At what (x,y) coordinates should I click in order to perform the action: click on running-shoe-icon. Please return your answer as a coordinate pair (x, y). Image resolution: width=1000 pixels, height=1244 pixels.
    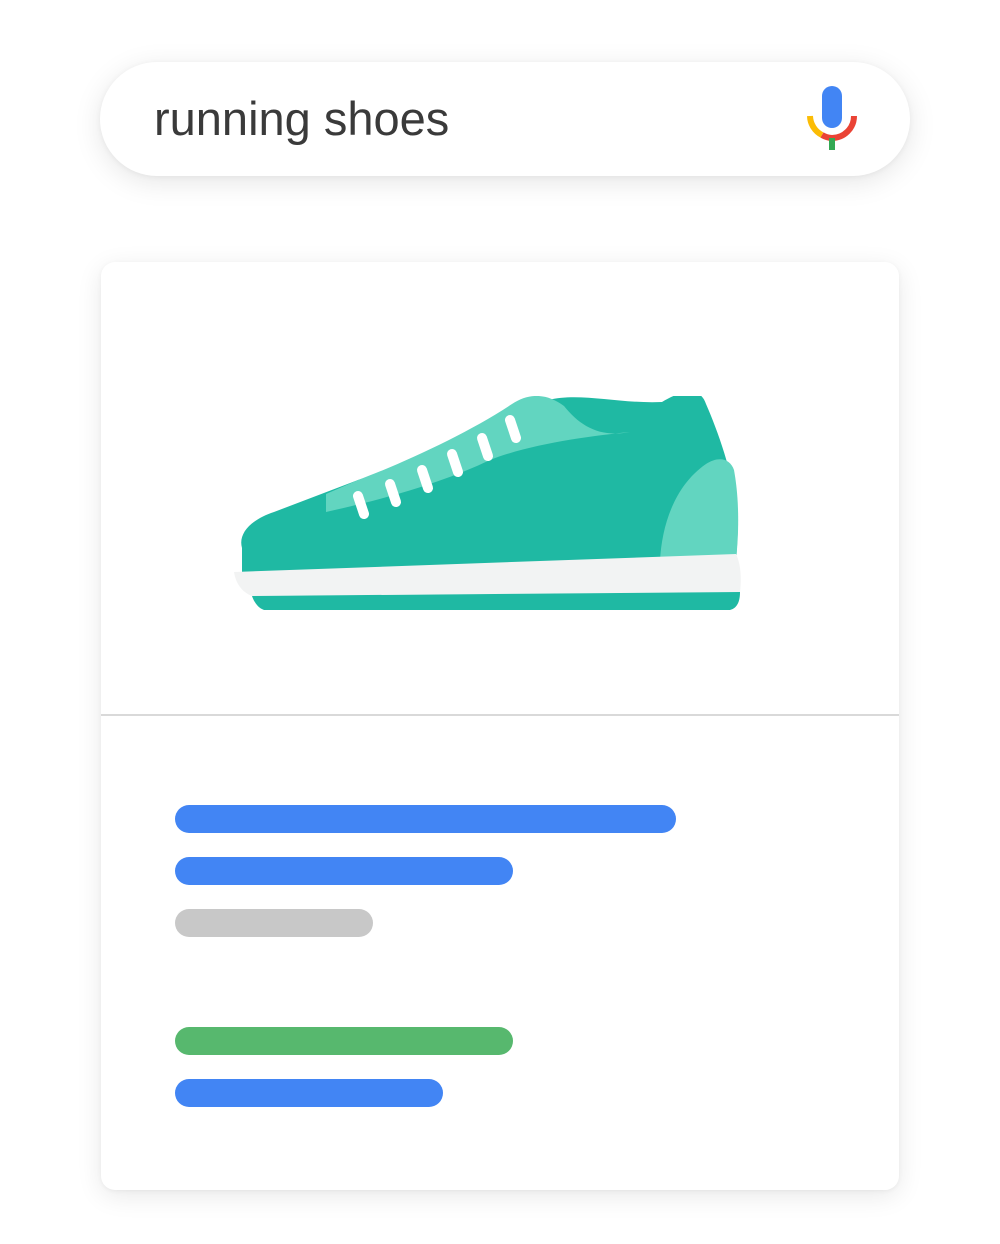
    Looking at the image, I should click on (487, 503).